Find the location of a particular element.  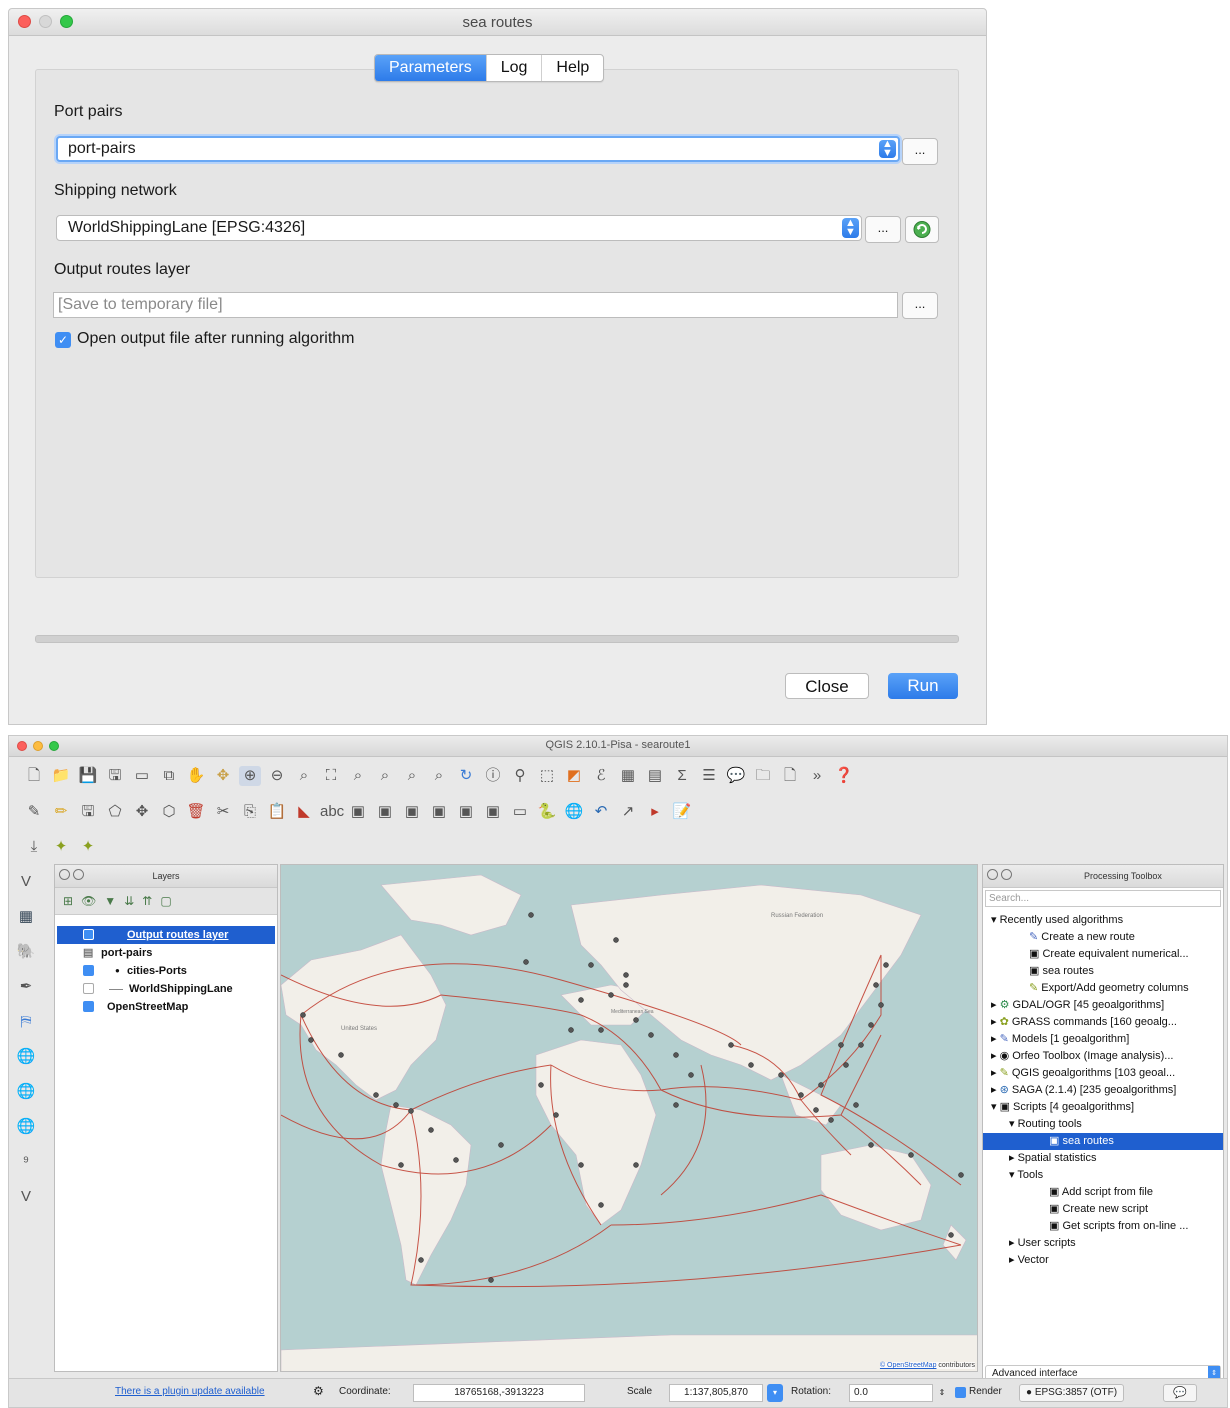

add-spatialite-layer-icon: ✒ is located at coordinates (26, 987).